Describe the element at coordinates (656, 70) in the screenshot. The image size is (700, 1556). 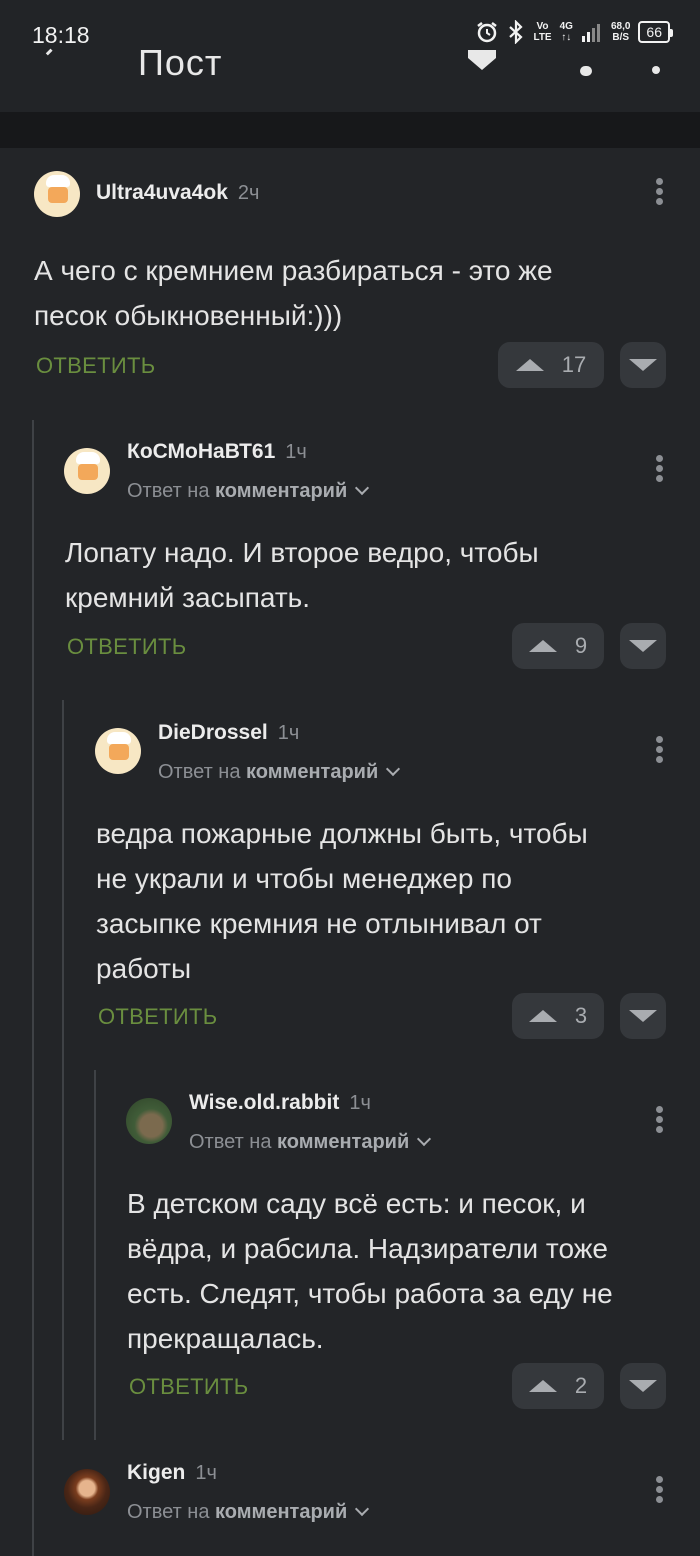
I see `more-icon` at that location.